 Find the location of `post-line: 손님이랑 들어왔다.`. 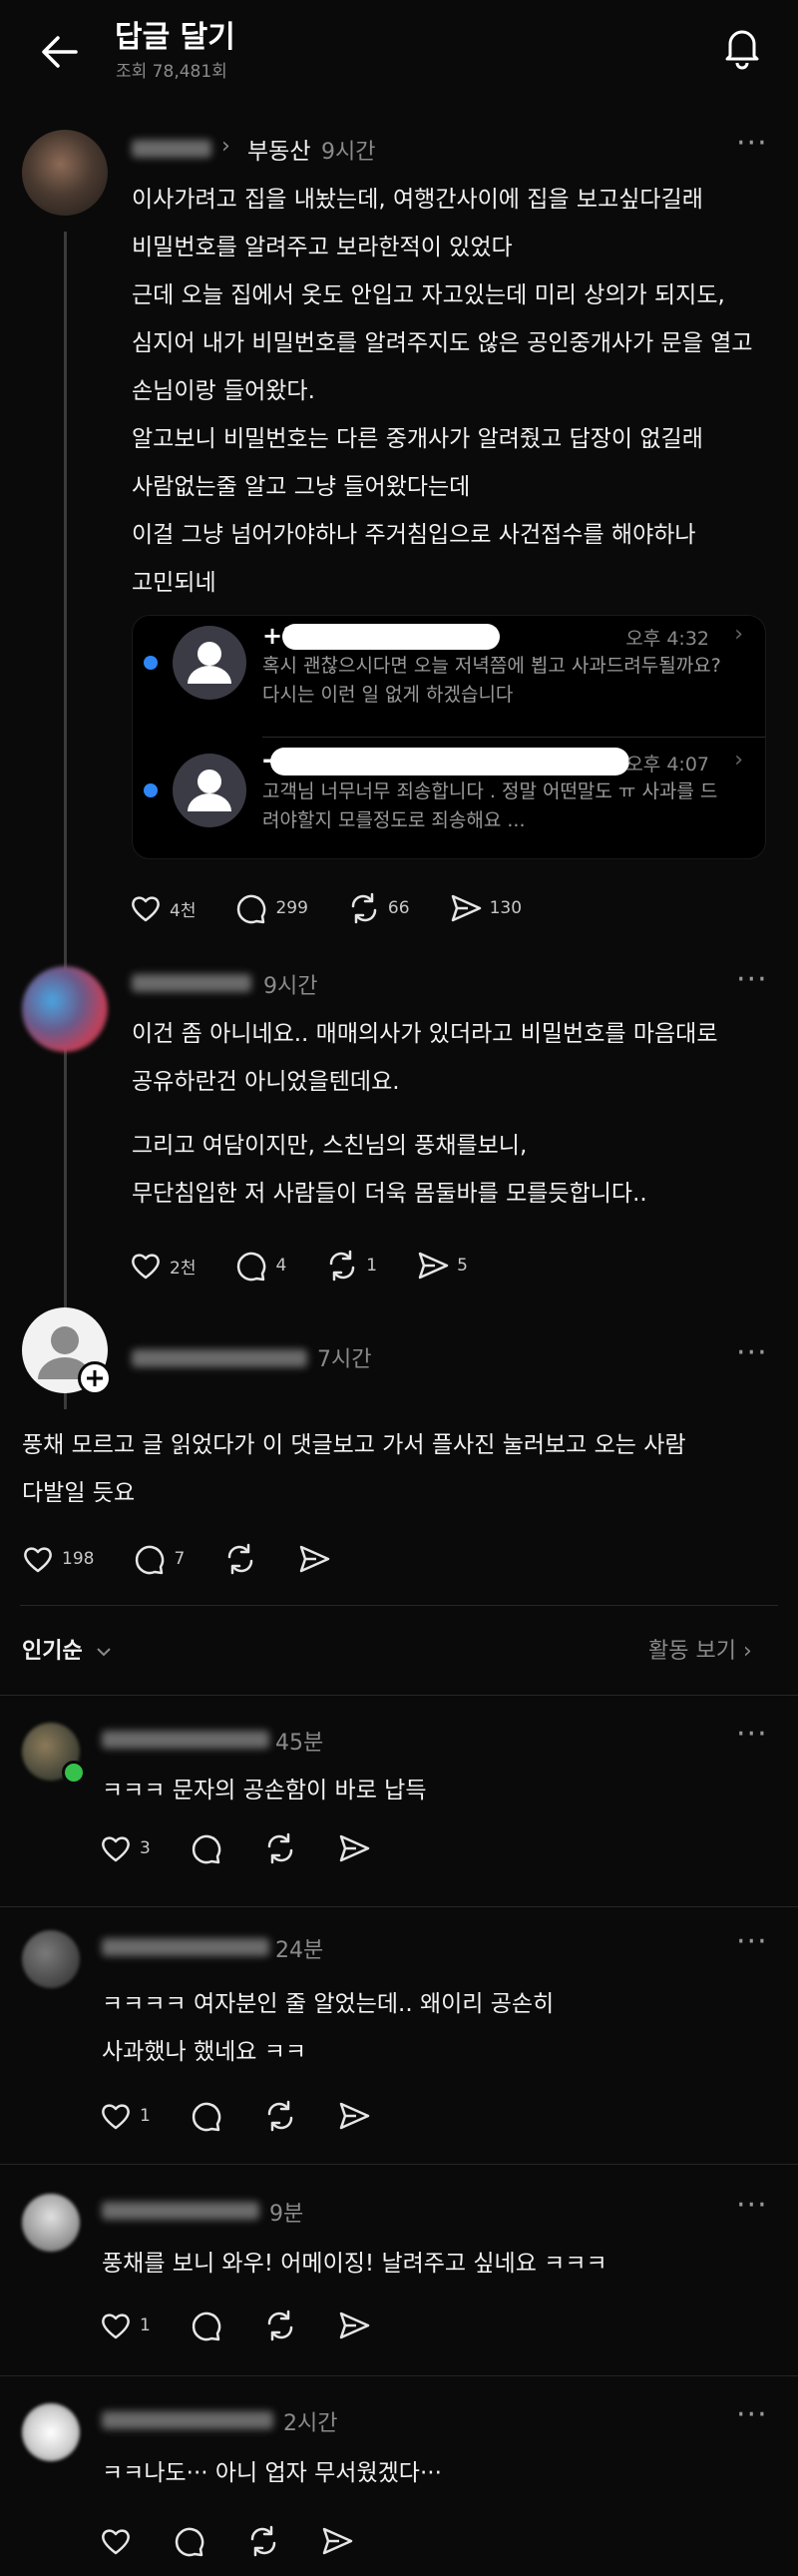

post-line: 손님이랑 들어왔다. is located at coordinates (223, 391).